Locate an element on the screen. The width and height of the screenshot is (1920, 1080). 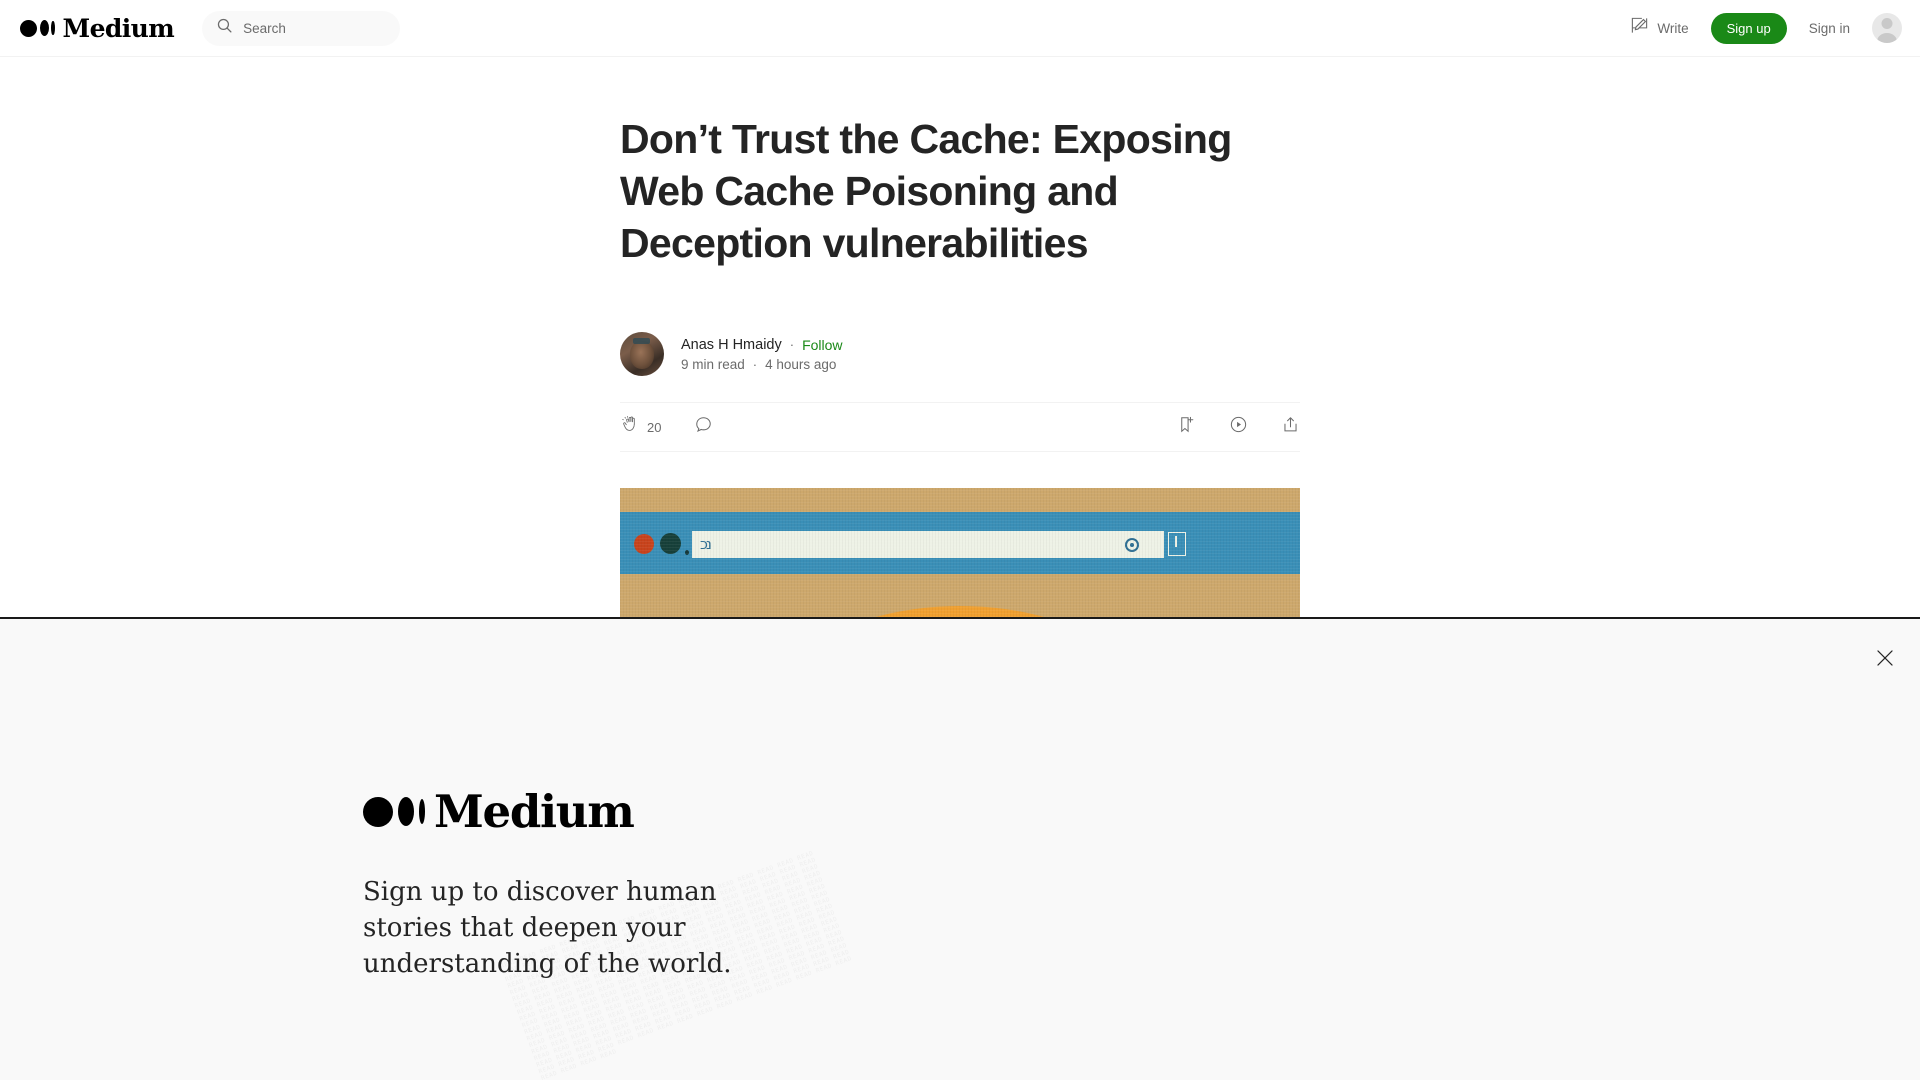
banner-logo-circle-icon is located at coordinates (378, 811).